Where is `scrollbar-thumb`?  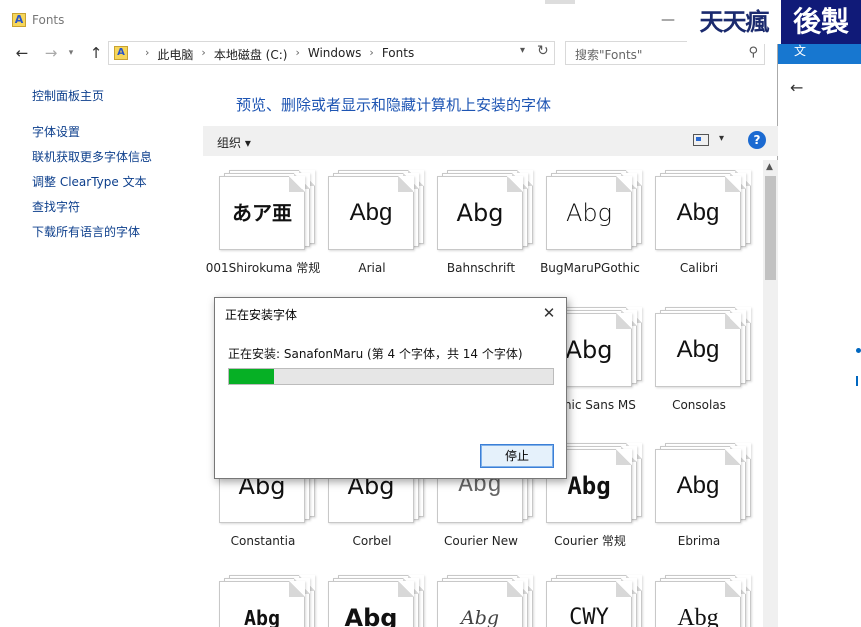 scrollbar-thumb is located at coordinates (770, 228).